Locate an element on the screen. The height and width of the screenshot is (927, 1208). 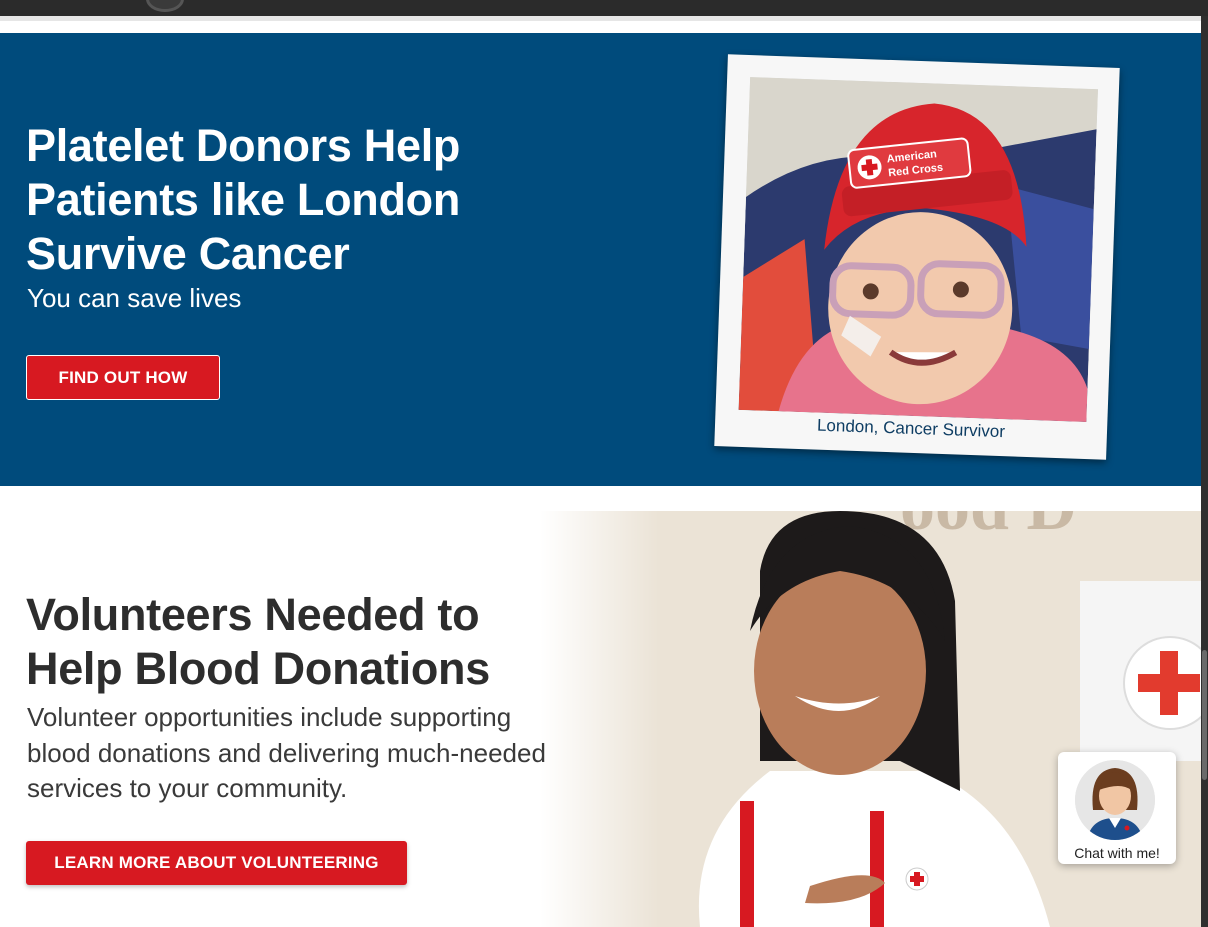
london-photo: American Red Cross is located at coordinates (918, 250).